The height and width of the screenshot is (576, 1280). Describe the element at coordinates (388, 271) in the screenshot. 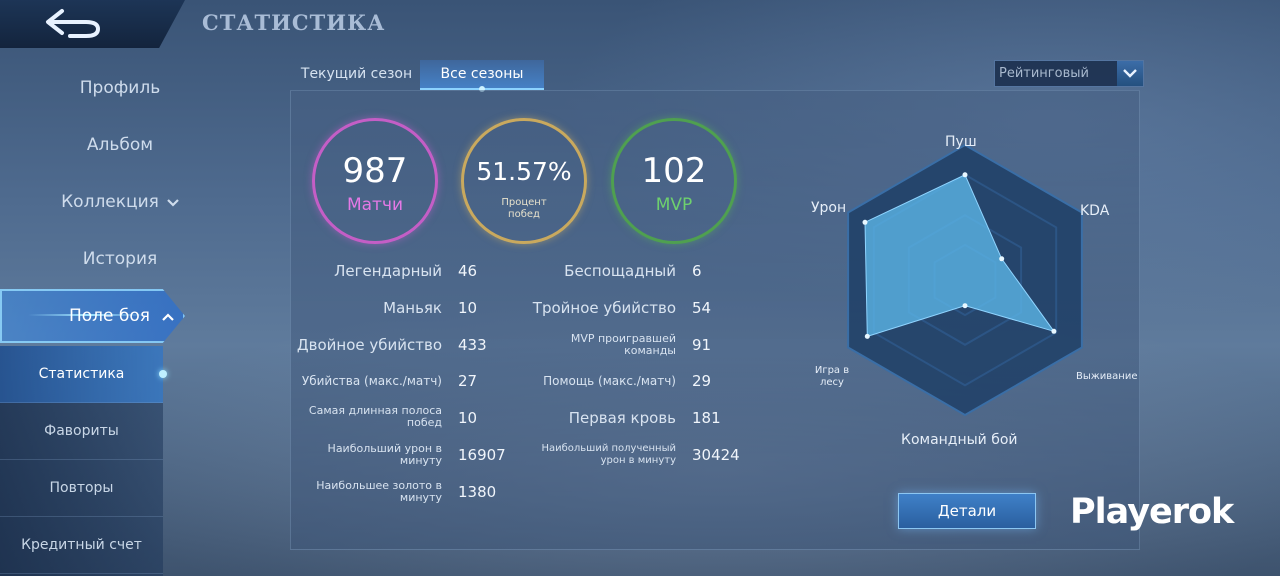

I see `stat-label-legendary: Легендарный` at that location.